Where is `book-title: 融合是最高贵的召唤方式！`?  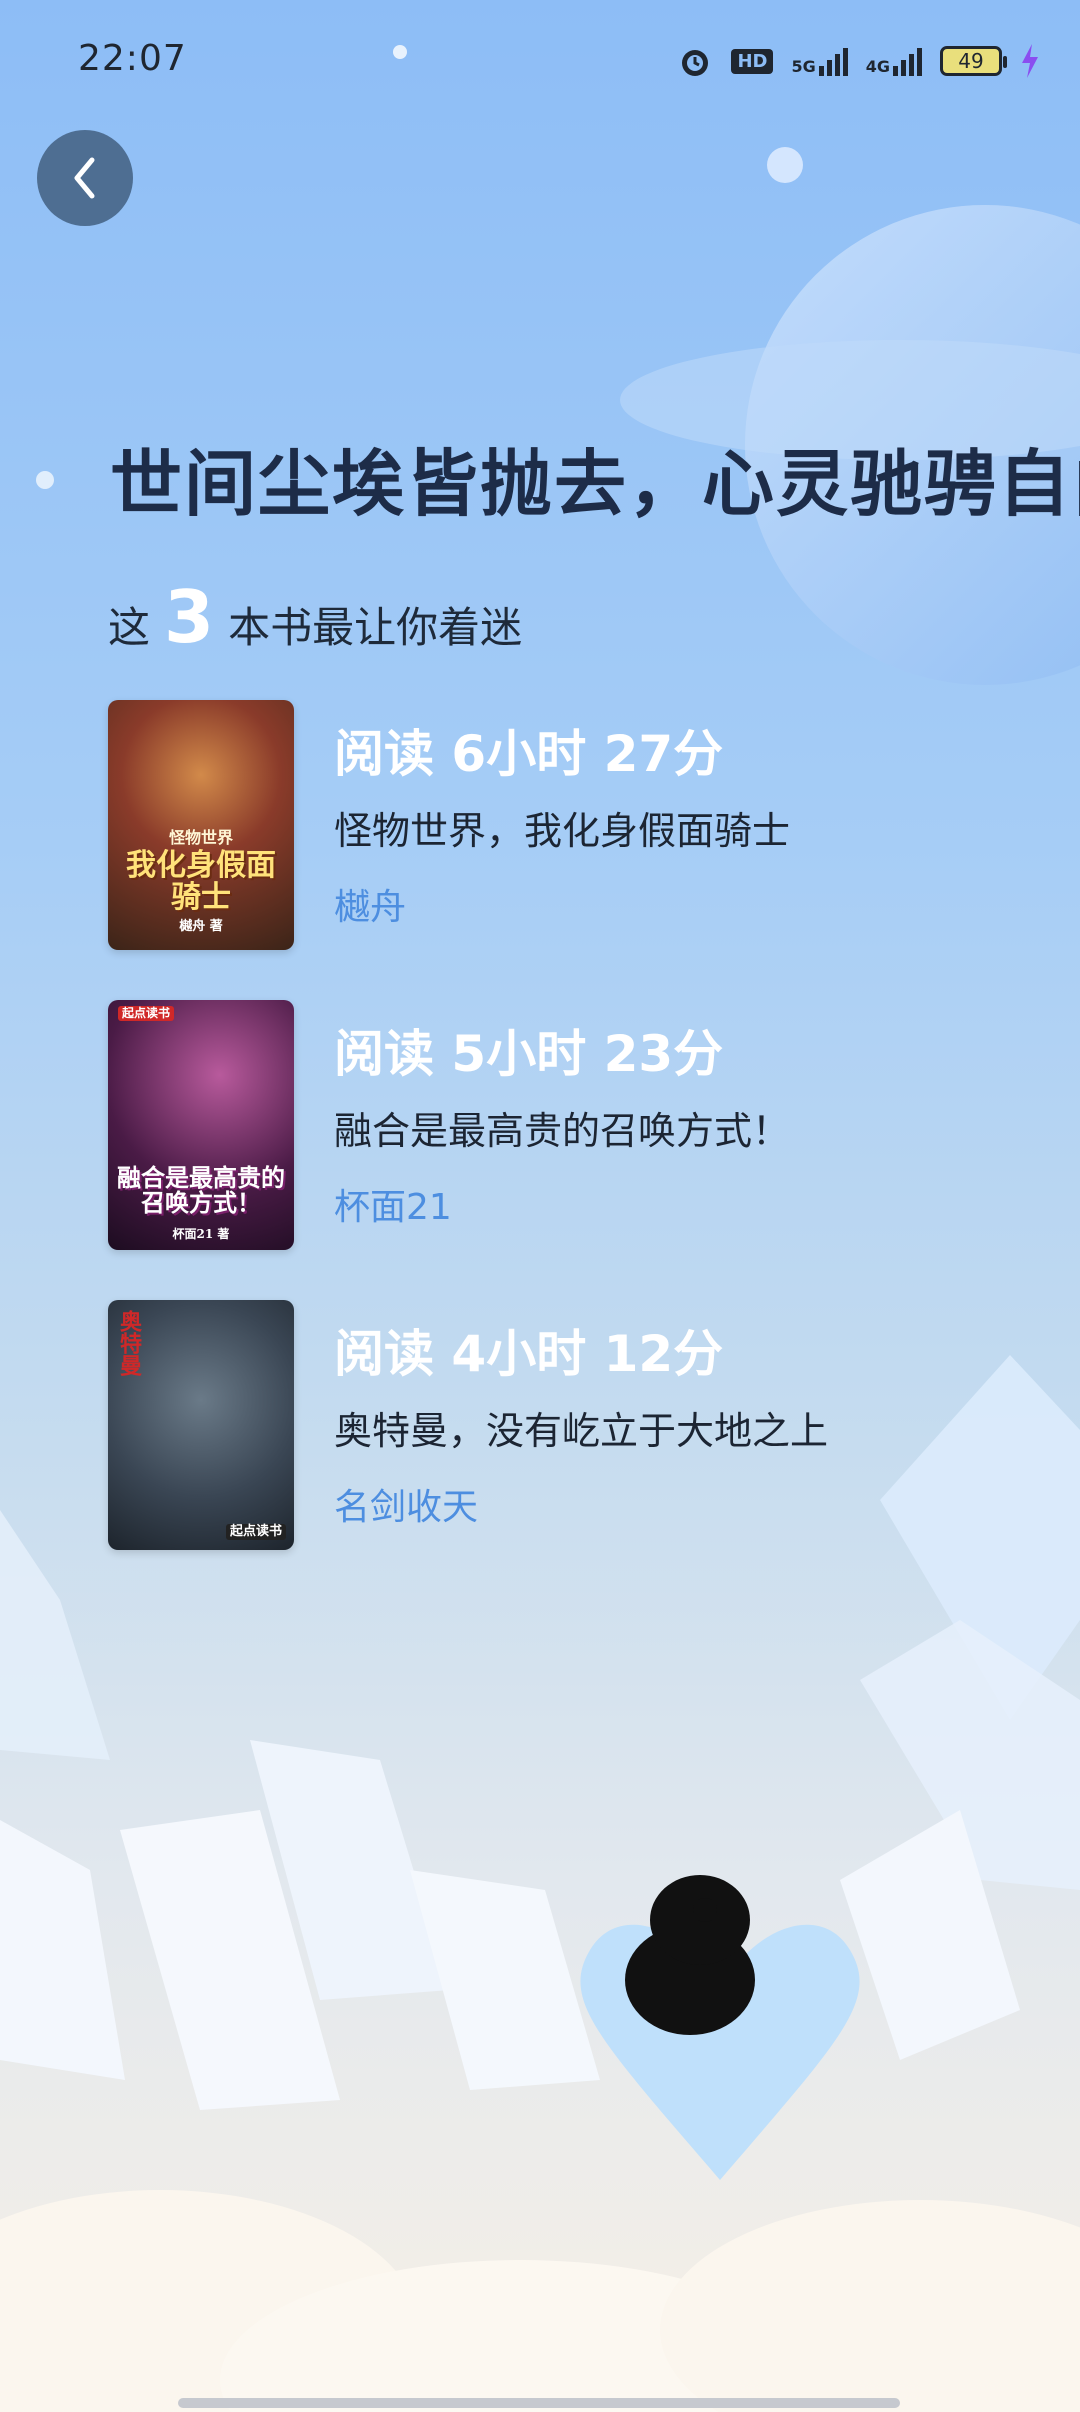 book-title: 融合是最高贵的召唤方式！ is located at coordinates (562, 1131).